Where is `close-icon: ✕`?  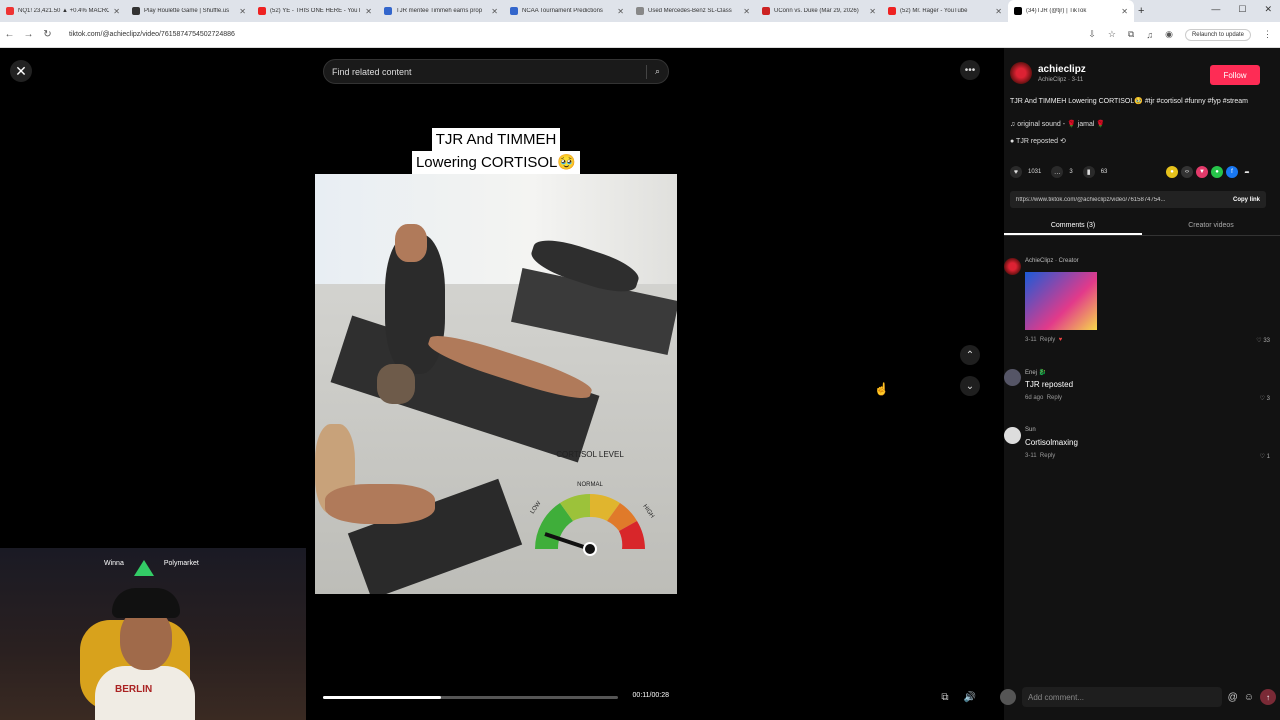 close-icon: ✕ is located at coordinates (21, 70).